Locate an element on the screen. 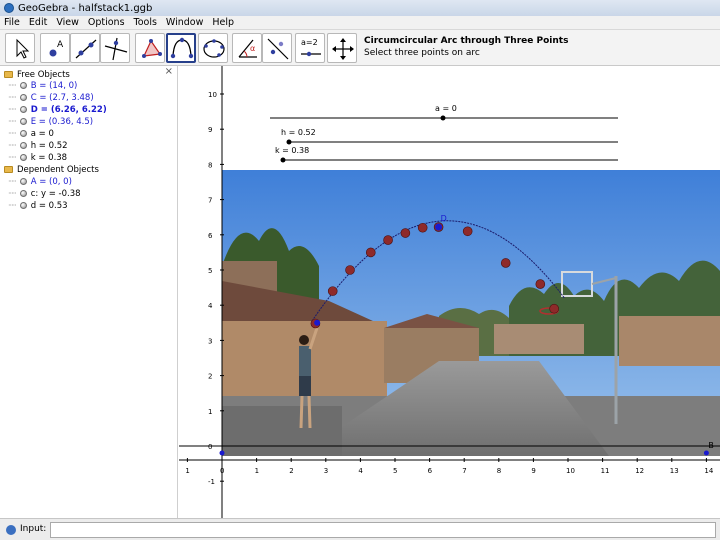 The width and height of the screenshot is (720, 540). menu-options: Options is located at coordinates (106, 22).